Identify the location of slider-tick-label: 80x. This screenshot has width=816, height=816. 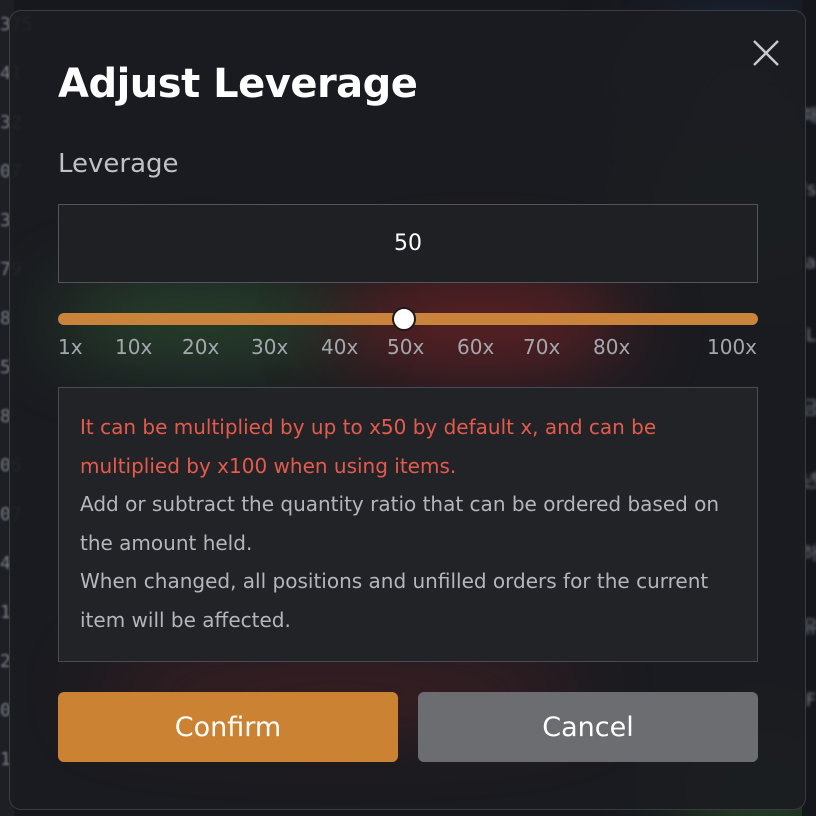
(611, 347).